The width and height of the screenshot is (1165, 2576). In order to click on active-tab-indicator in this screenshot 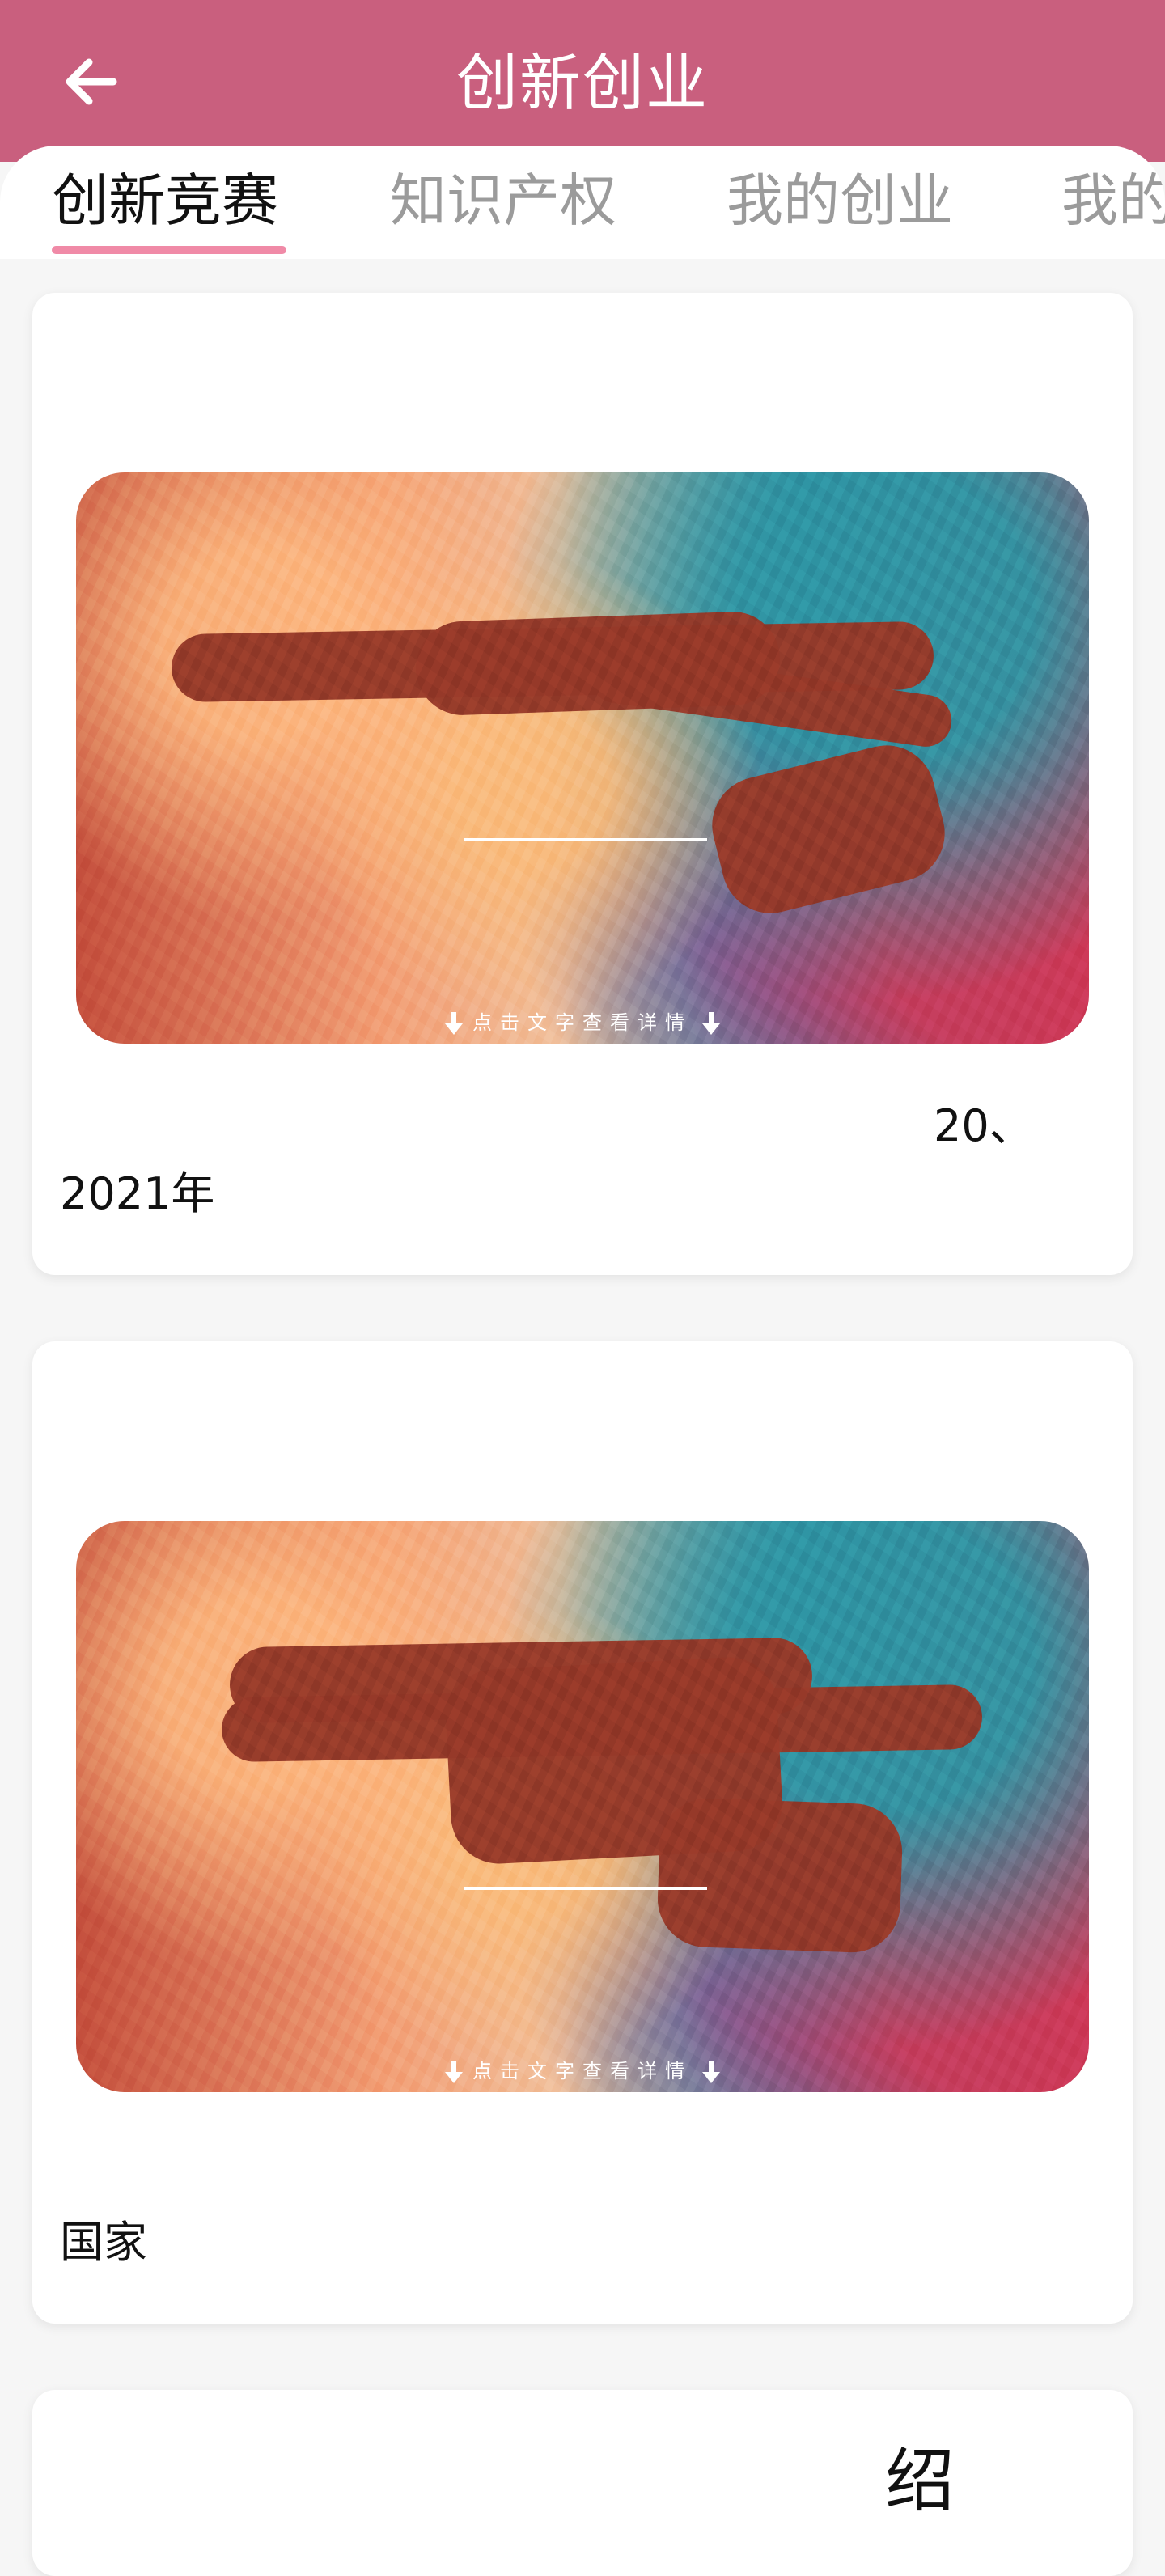, I will do `click(169, 250)`.